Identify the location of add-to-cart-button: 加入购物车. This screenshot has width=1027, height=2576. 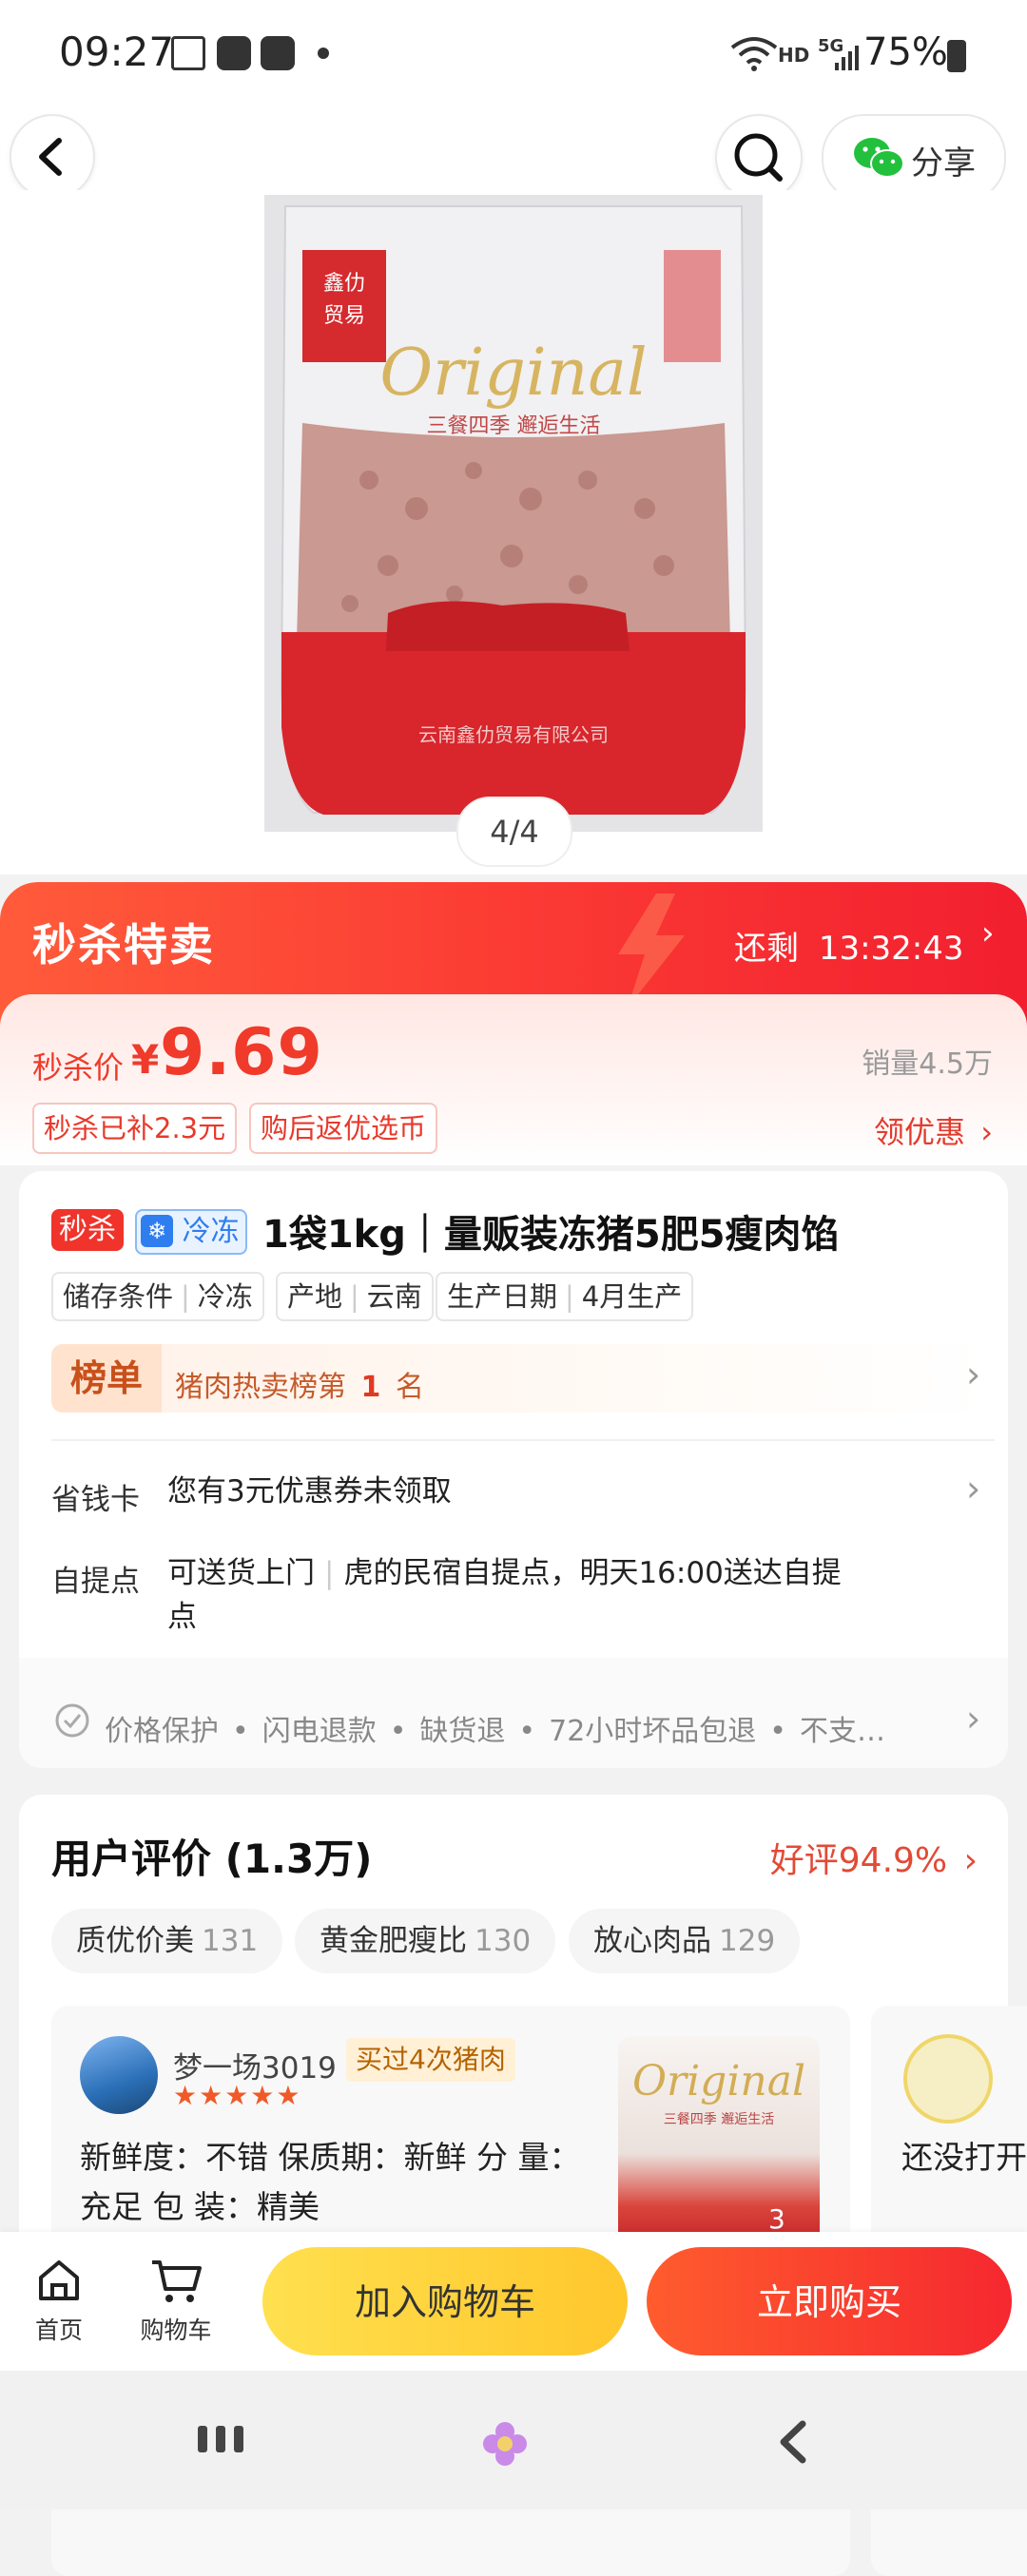
(445, 2301).